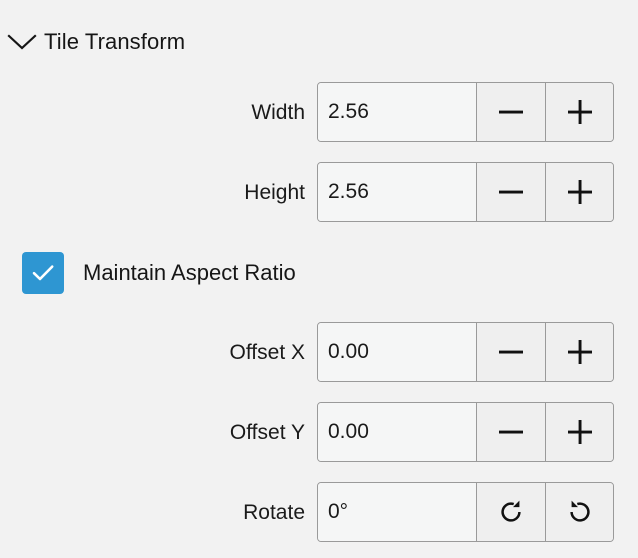 This screenshot has height=558, width=638. I want to click on spinner-height: 2.56, so click(465, 192).